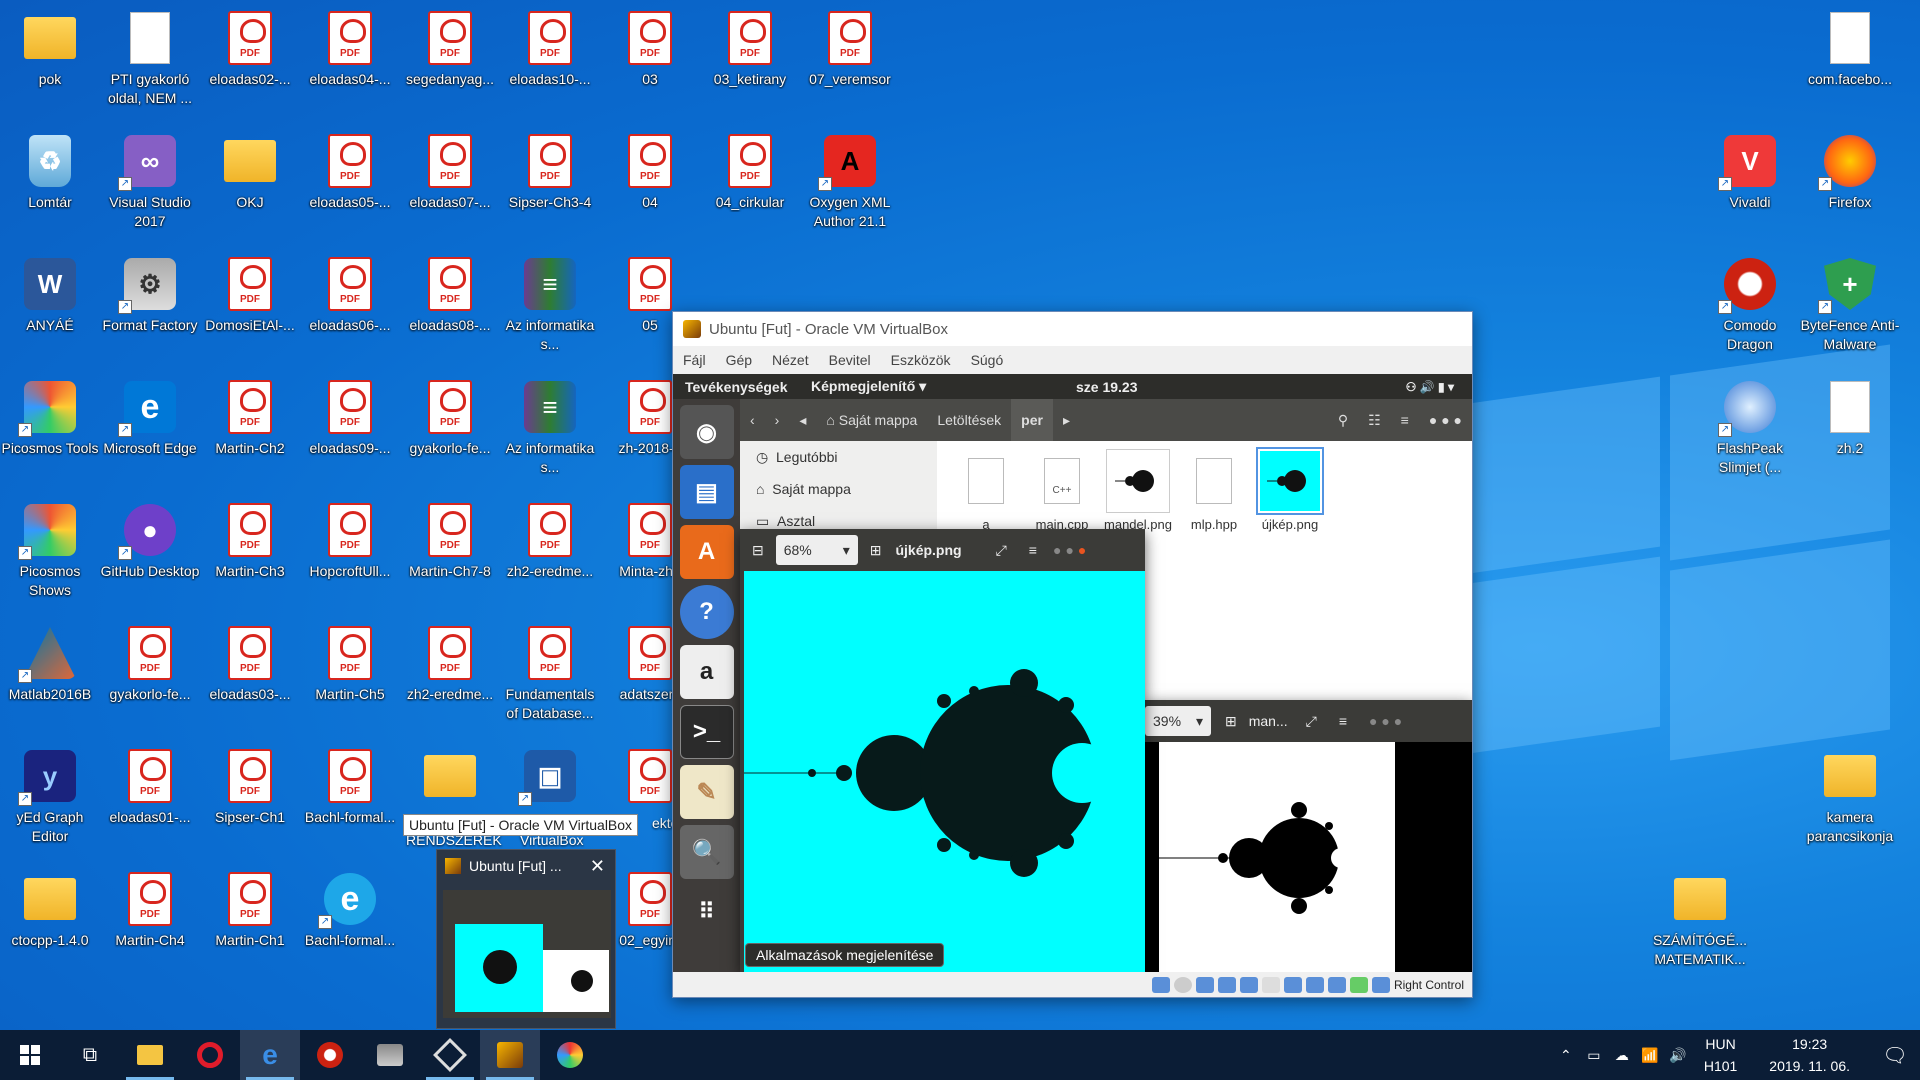 This screenshot has height=1080, width=1920. I want to click on paint-icon, so click(570, 1055).